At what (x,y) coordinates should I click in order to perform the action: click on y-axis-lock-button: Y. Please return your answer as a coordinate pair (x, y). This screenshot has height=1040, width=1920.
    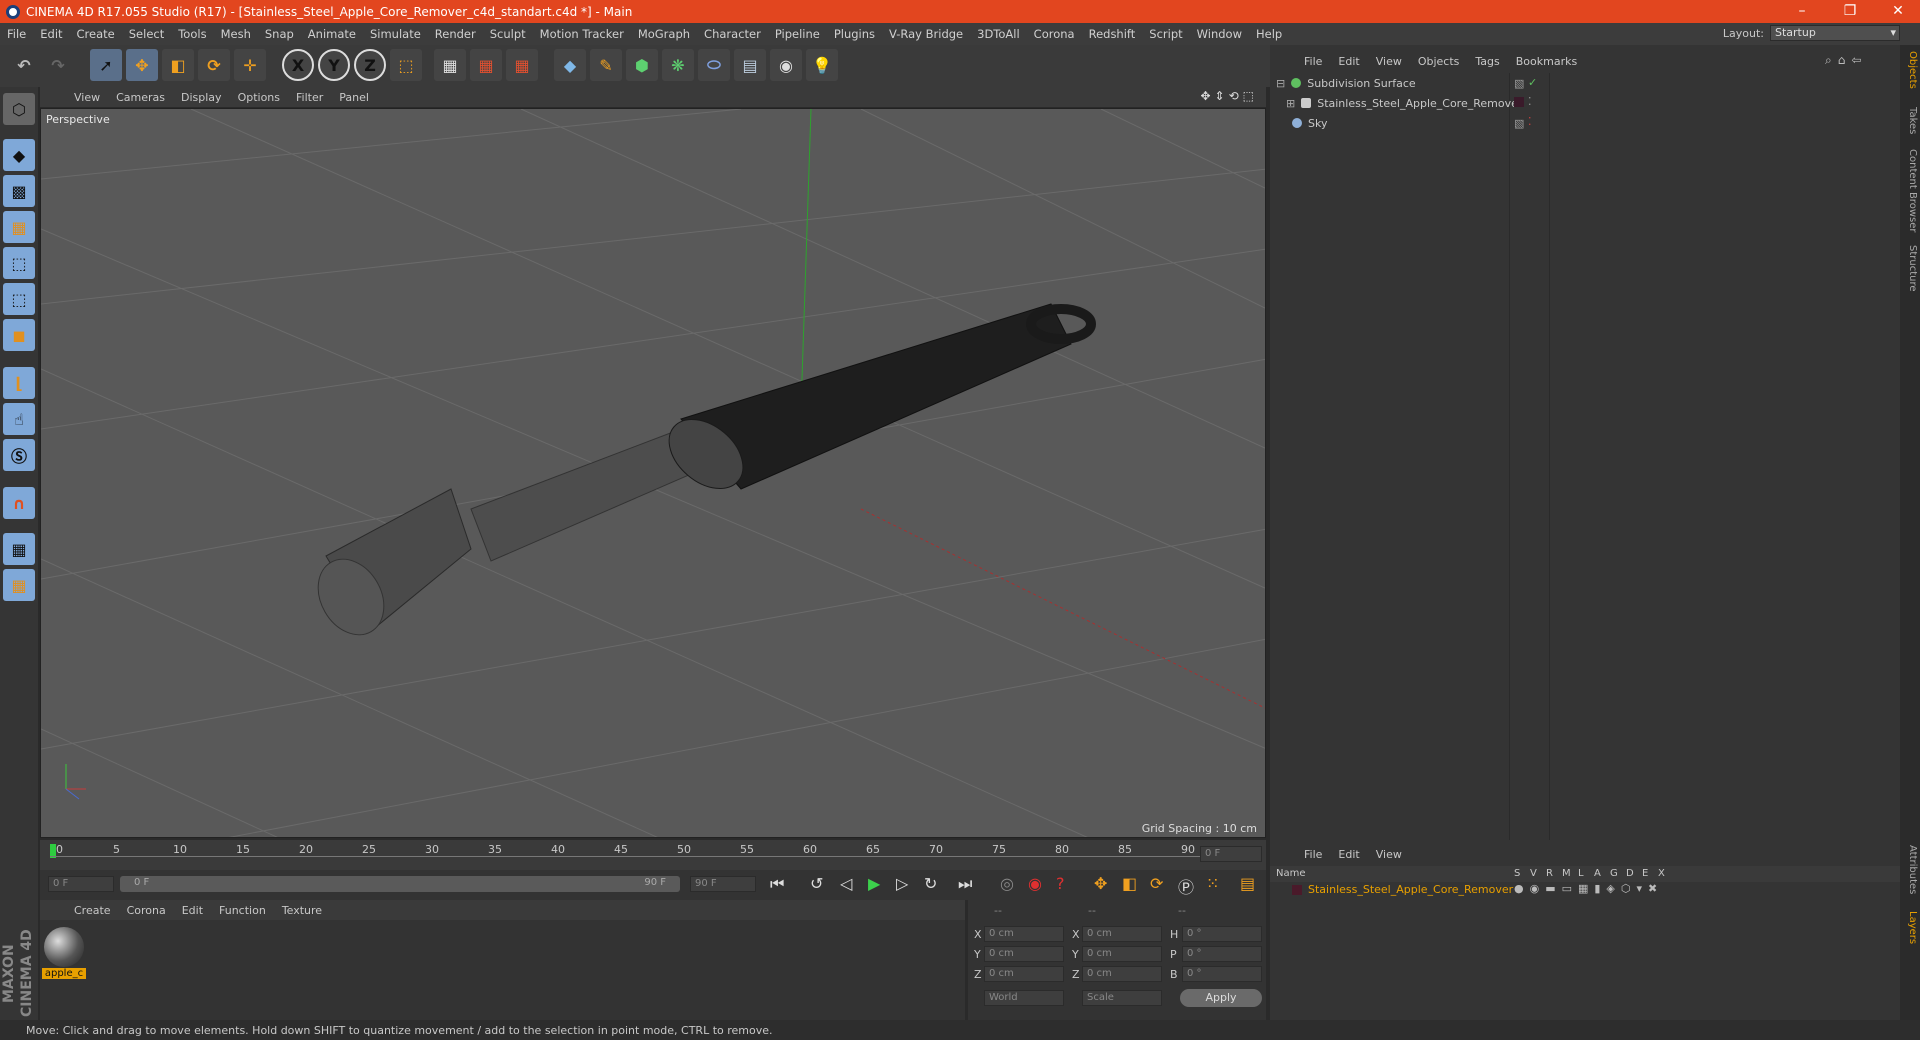
    Looking at the image, I should click on (334, 65).